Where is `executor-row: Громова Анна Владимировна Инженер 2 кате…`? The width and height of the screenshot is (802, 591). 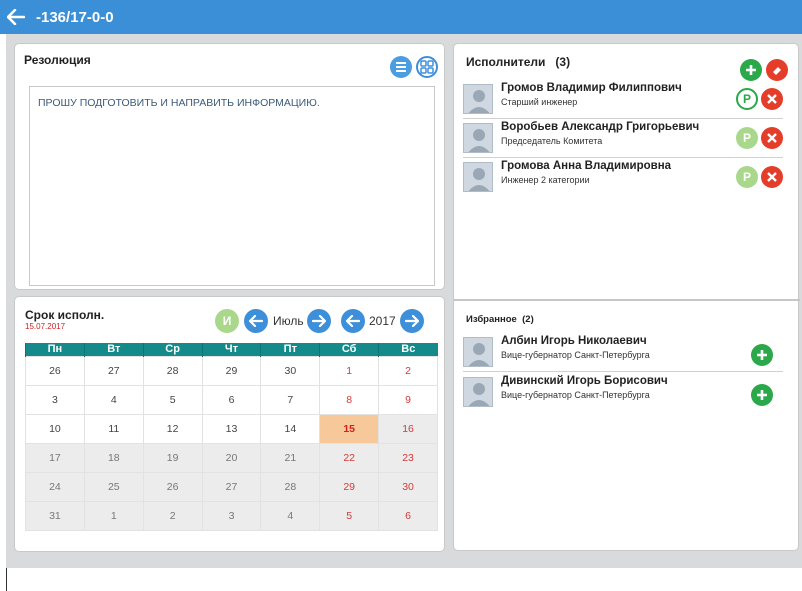 executor-row: Громова Анна Владимировна Инженер 2 кате… is located at coordinates (626, 179).